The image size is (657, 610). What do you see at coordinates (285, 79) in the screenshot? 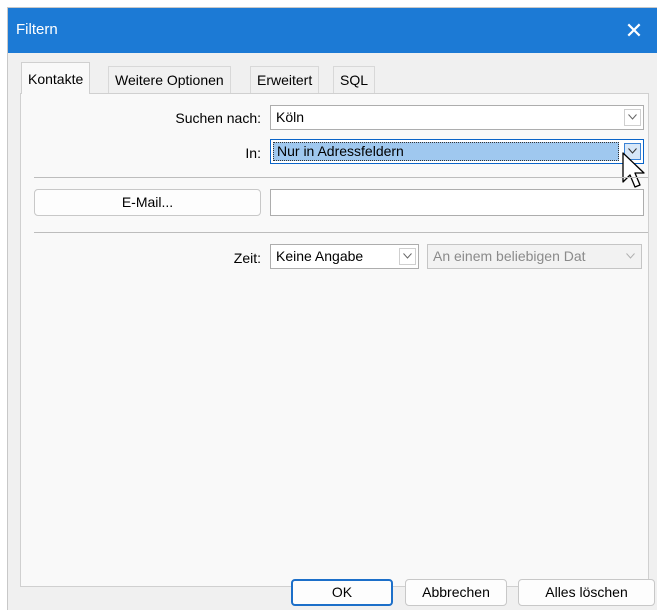
I see `tab-erweitert: Erweitert` at bounding box center [285, 79].